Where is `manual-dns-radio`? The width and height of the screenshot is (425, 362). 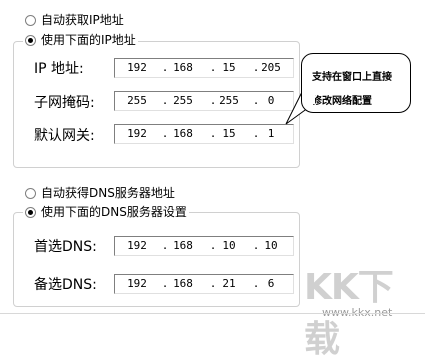 manual-dns-radio is located at coordinates (30, 212).